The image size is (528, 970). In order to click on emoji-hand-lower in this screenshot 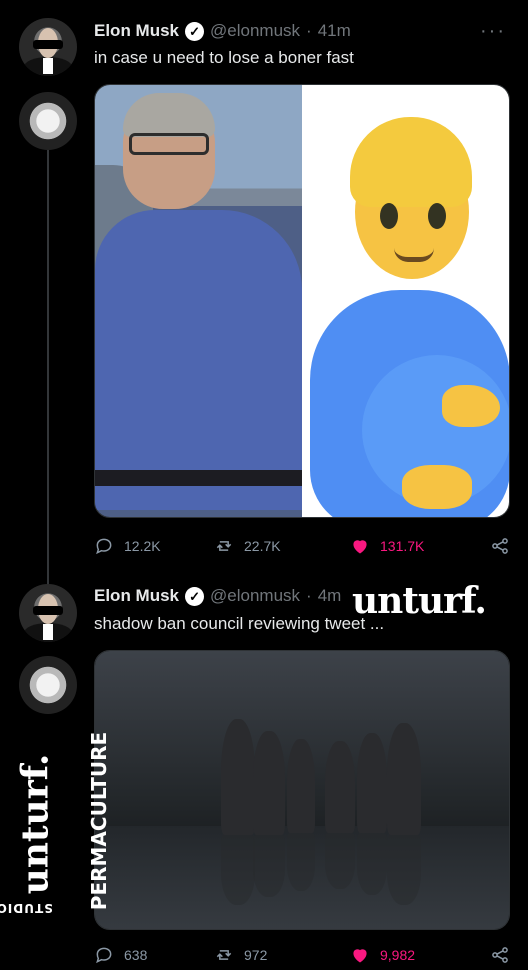, I will do `click(437, 487)`.